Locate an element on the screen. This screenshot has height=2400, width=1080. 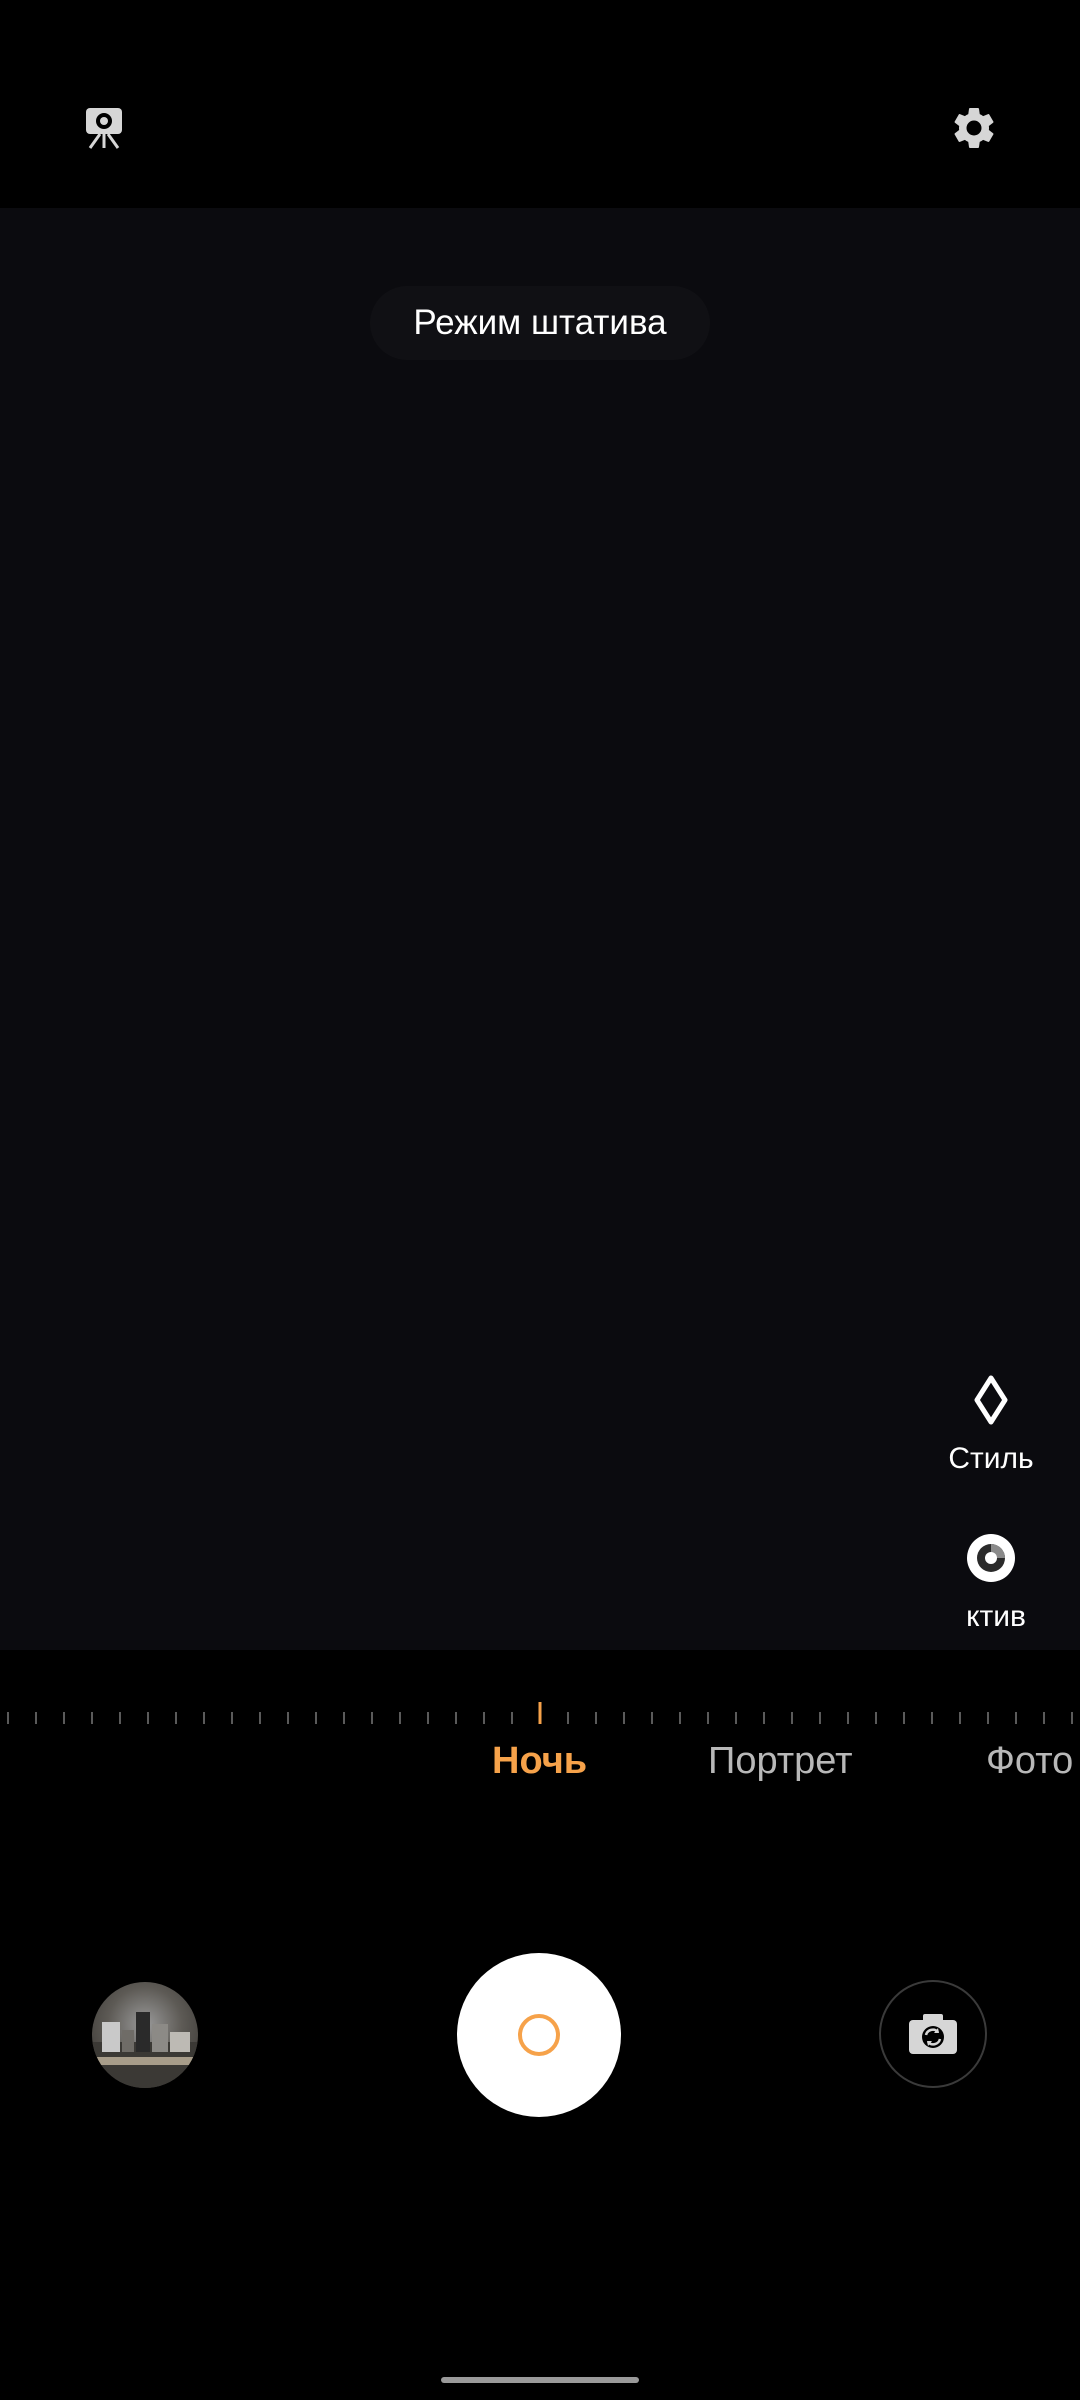
sparkle-icon is located at coordinates (991, 1400).